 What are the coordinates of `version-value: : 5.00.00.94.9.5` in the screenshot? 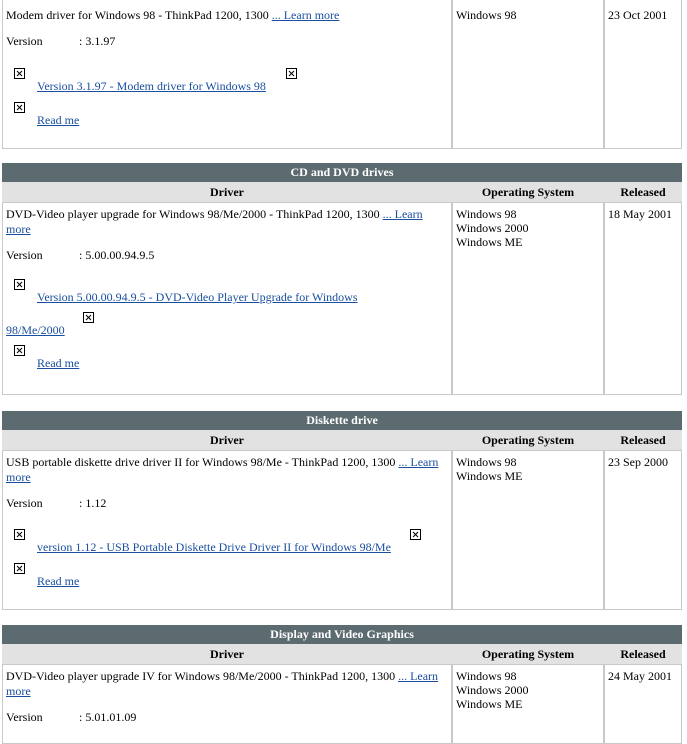 It's located at (117, 255).